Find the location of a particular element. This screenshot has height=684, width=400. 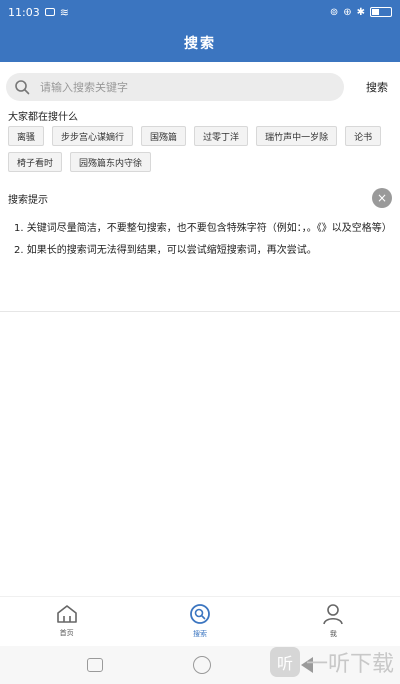

tips-title: 搜索提示 is located at coordinates (28, 200).